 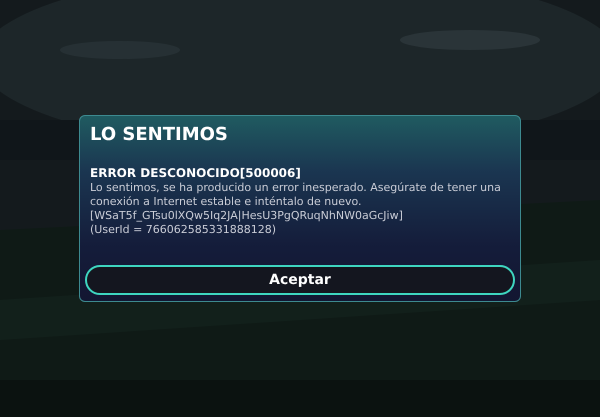 I want to click on error-heading: ERROR DESCONOCIDO[500006], so click(x=196, y=173).